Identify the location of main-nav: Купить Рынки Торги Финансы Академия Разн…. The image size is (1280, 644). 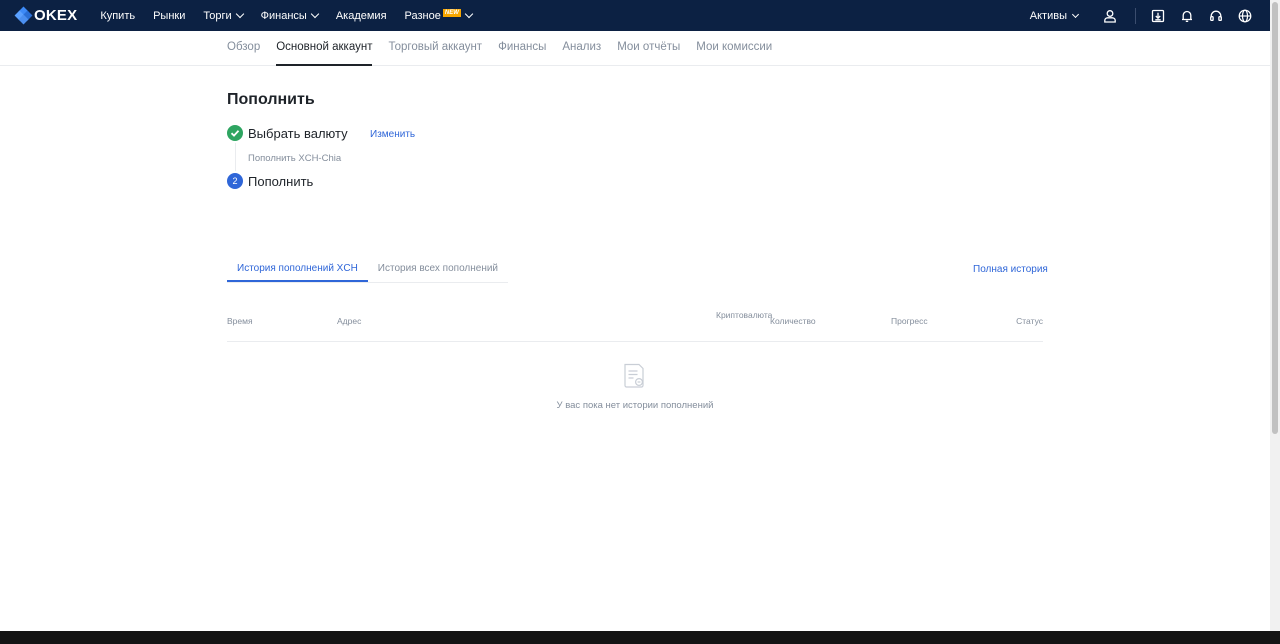
(286, 15).